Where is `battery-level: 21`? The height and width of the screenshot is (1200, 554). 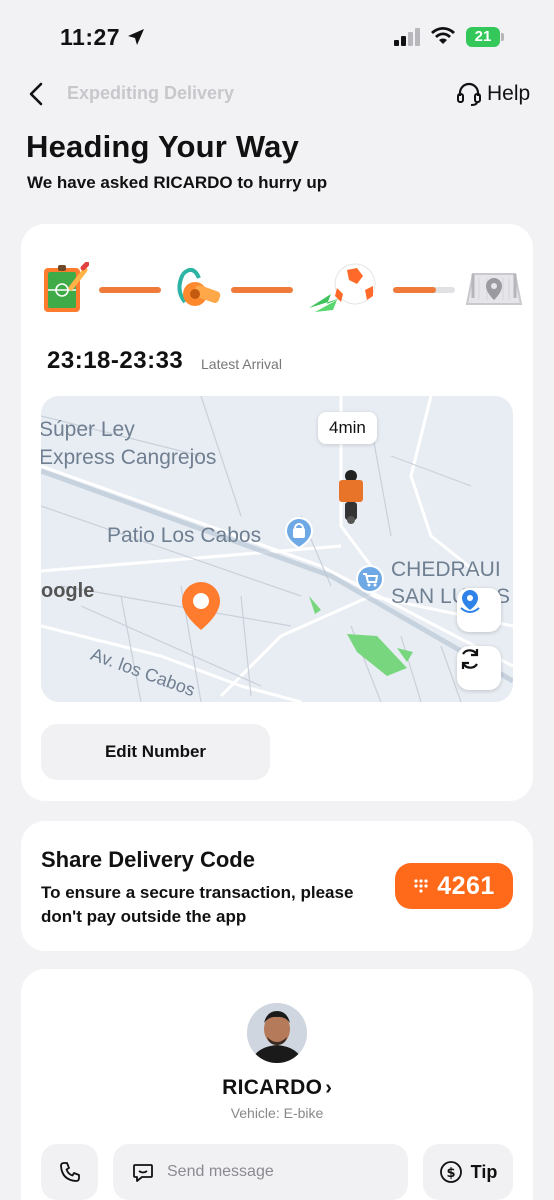 battery-level: 21 is located at coordinates (483, 37).